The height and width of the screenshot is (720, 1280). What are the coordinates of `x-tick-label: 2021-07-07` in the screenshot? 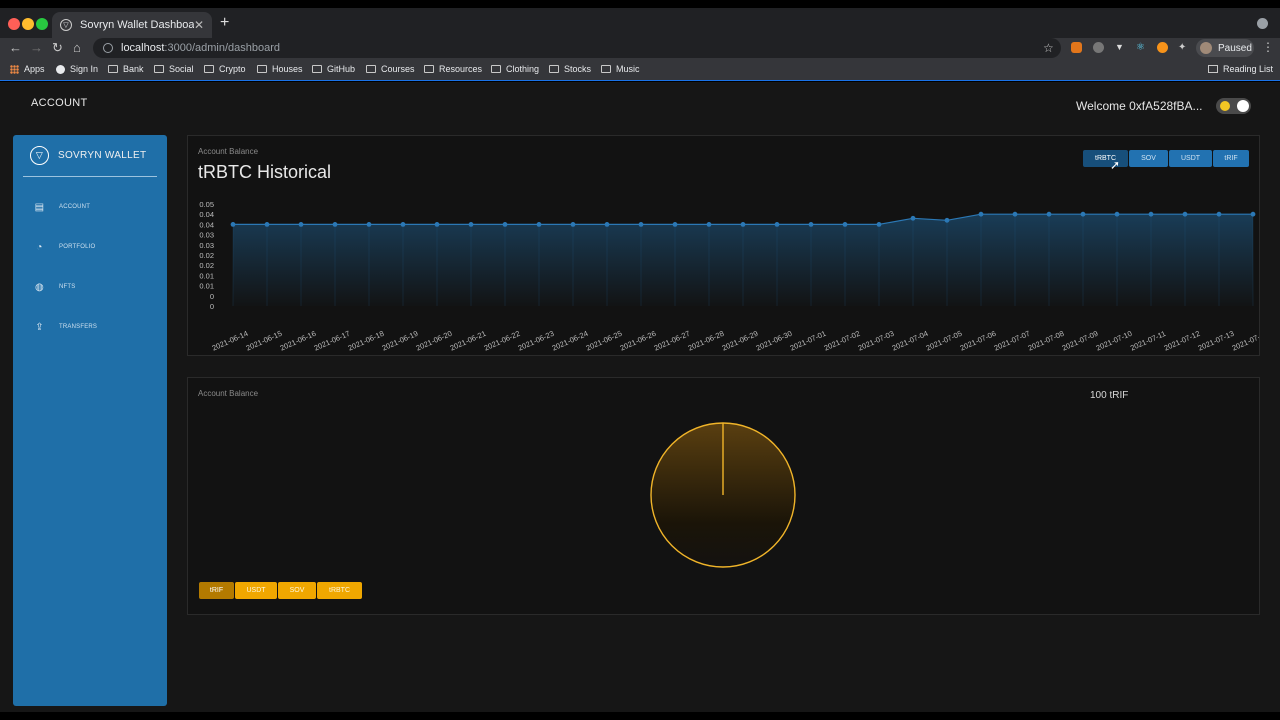 It's located at (1012, 341).